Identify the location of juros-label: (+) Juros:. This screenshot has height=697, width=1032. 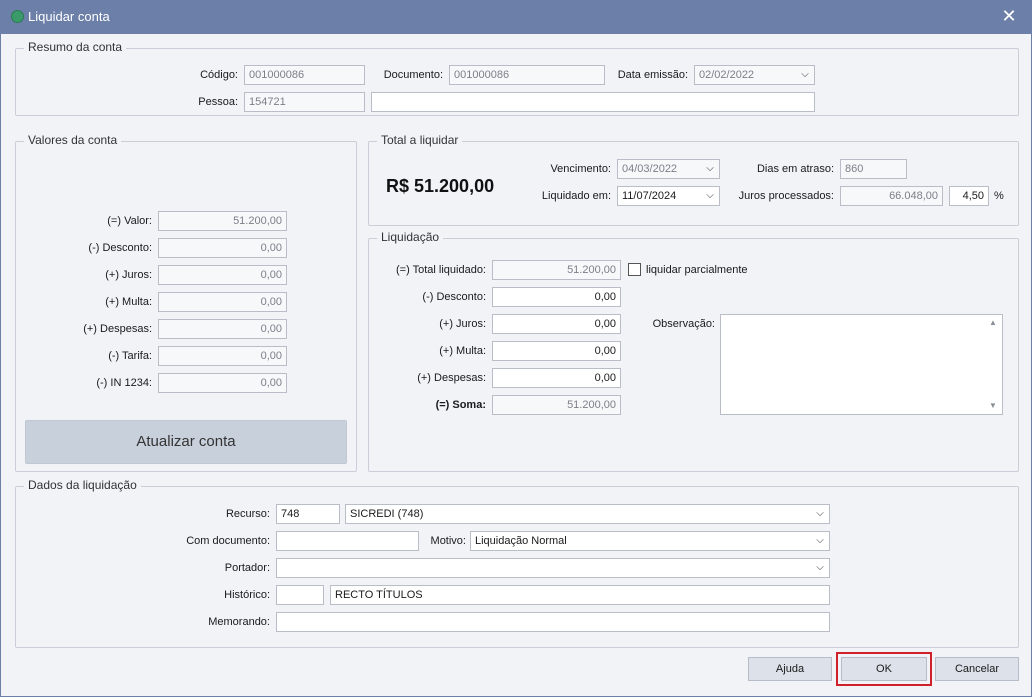
(128, 275).